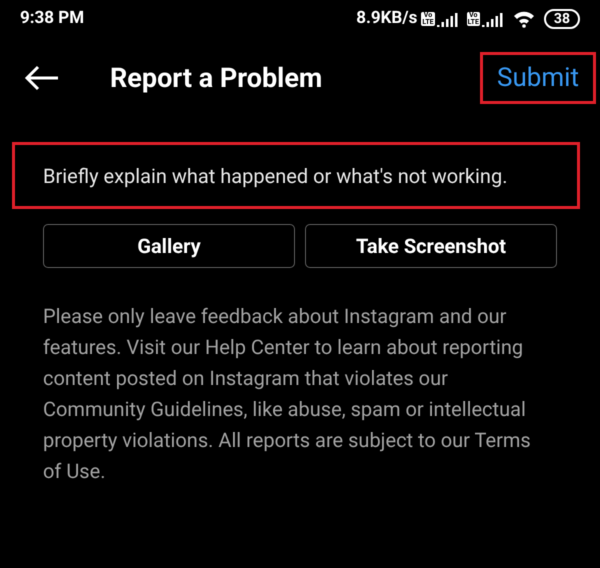 This screenshot has width=600, height=568. I want to click on wifi-icon, so click(524, 19).